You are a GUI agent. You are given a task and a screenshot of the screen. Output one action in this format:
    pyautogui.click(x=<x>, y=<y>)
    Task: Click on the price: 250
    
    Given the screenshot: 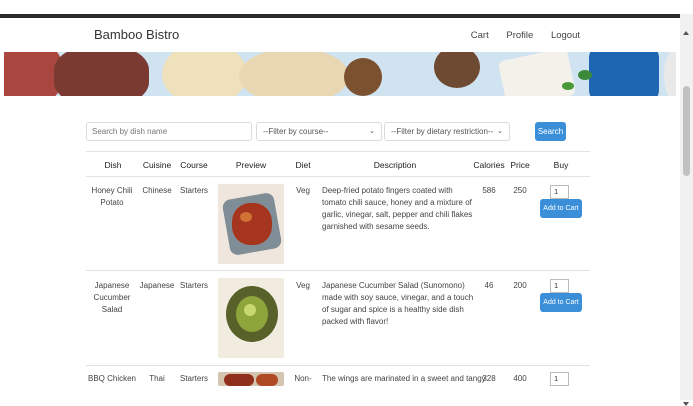 What is the action you would take?
    pyautogui.click(x=520, y=190)
    